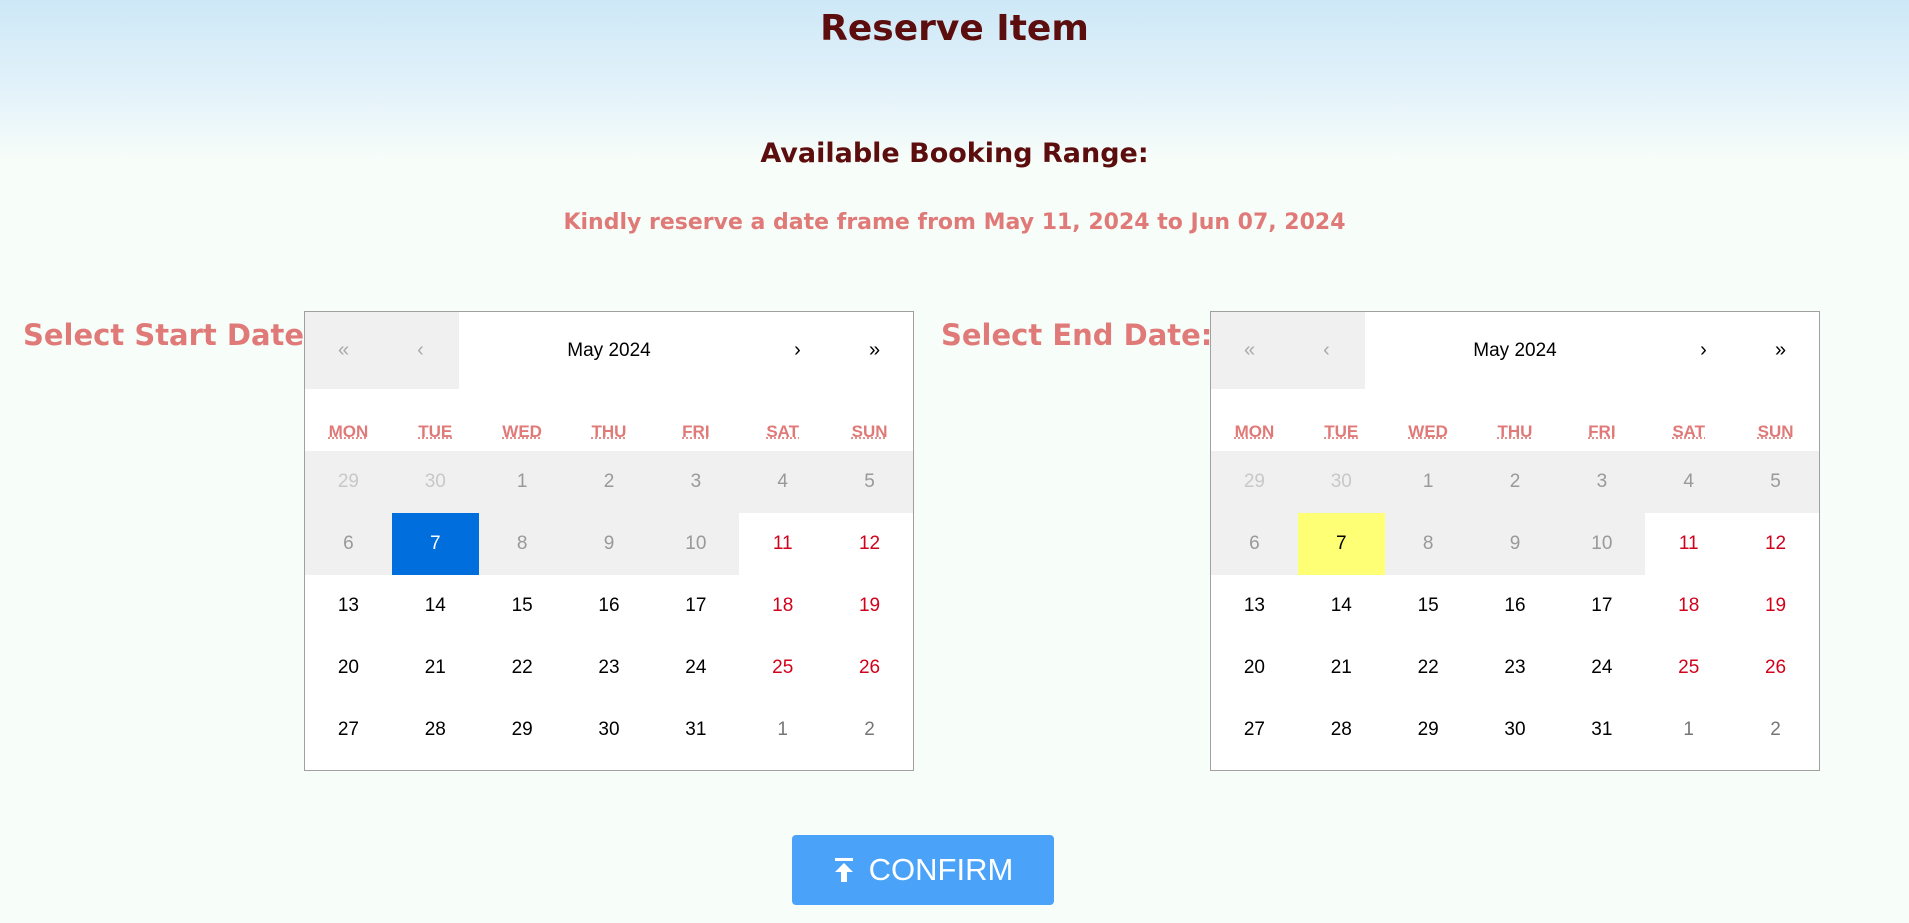 The width and height of the screenshot is (1909, 923). I want to click on weekday-mon: MON, so click(348, 431).